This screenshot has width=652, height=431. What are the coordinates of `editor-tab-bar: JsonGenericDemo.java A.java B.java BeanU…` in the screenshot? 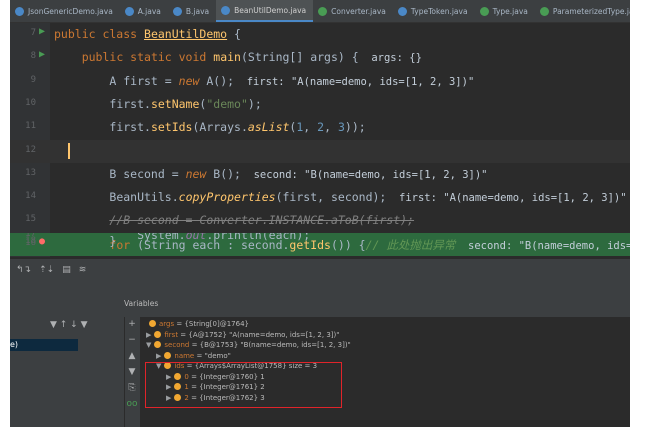 It's located at (320, 11).